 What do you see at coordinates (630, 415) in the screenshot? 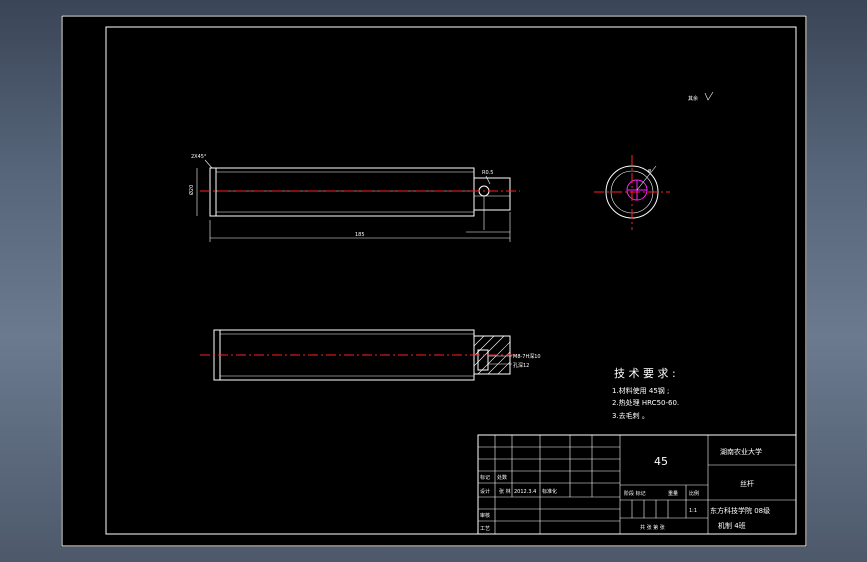
I see `tech-req-item-3: 3.去毛刺 。` at bounding box center [630, 415].